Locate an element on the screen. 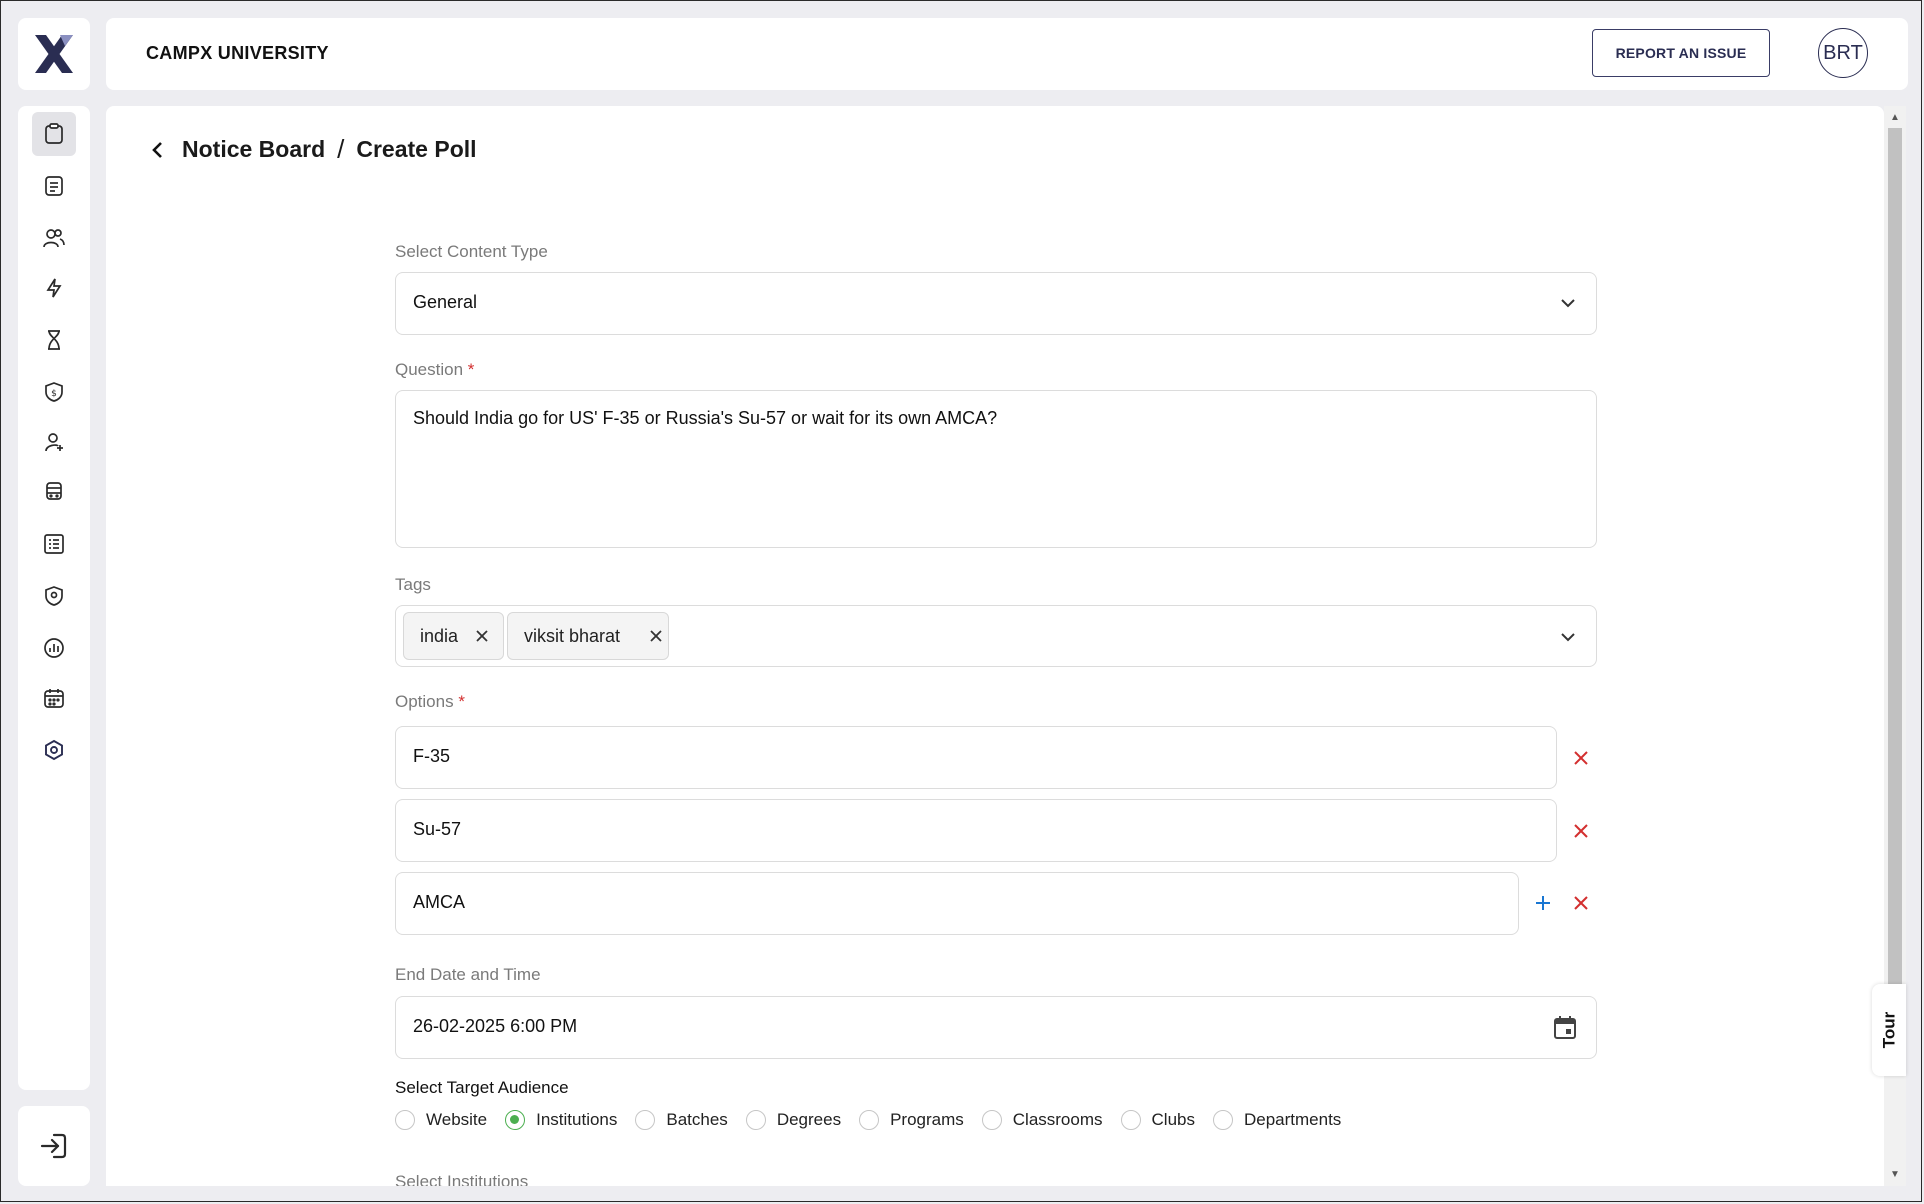 The width and height of the screenshot is (1924, 1204). question-label-text: Question is located at coordinates (429, 369).